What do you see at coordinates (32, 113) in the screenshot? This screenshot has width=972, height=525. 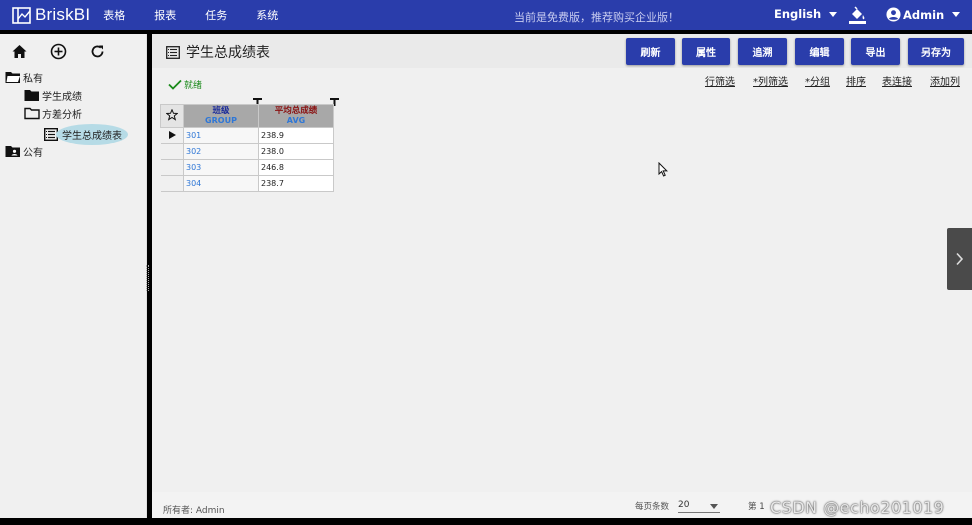 I see `folder-outline-icon` at bounding box center [32, 113].